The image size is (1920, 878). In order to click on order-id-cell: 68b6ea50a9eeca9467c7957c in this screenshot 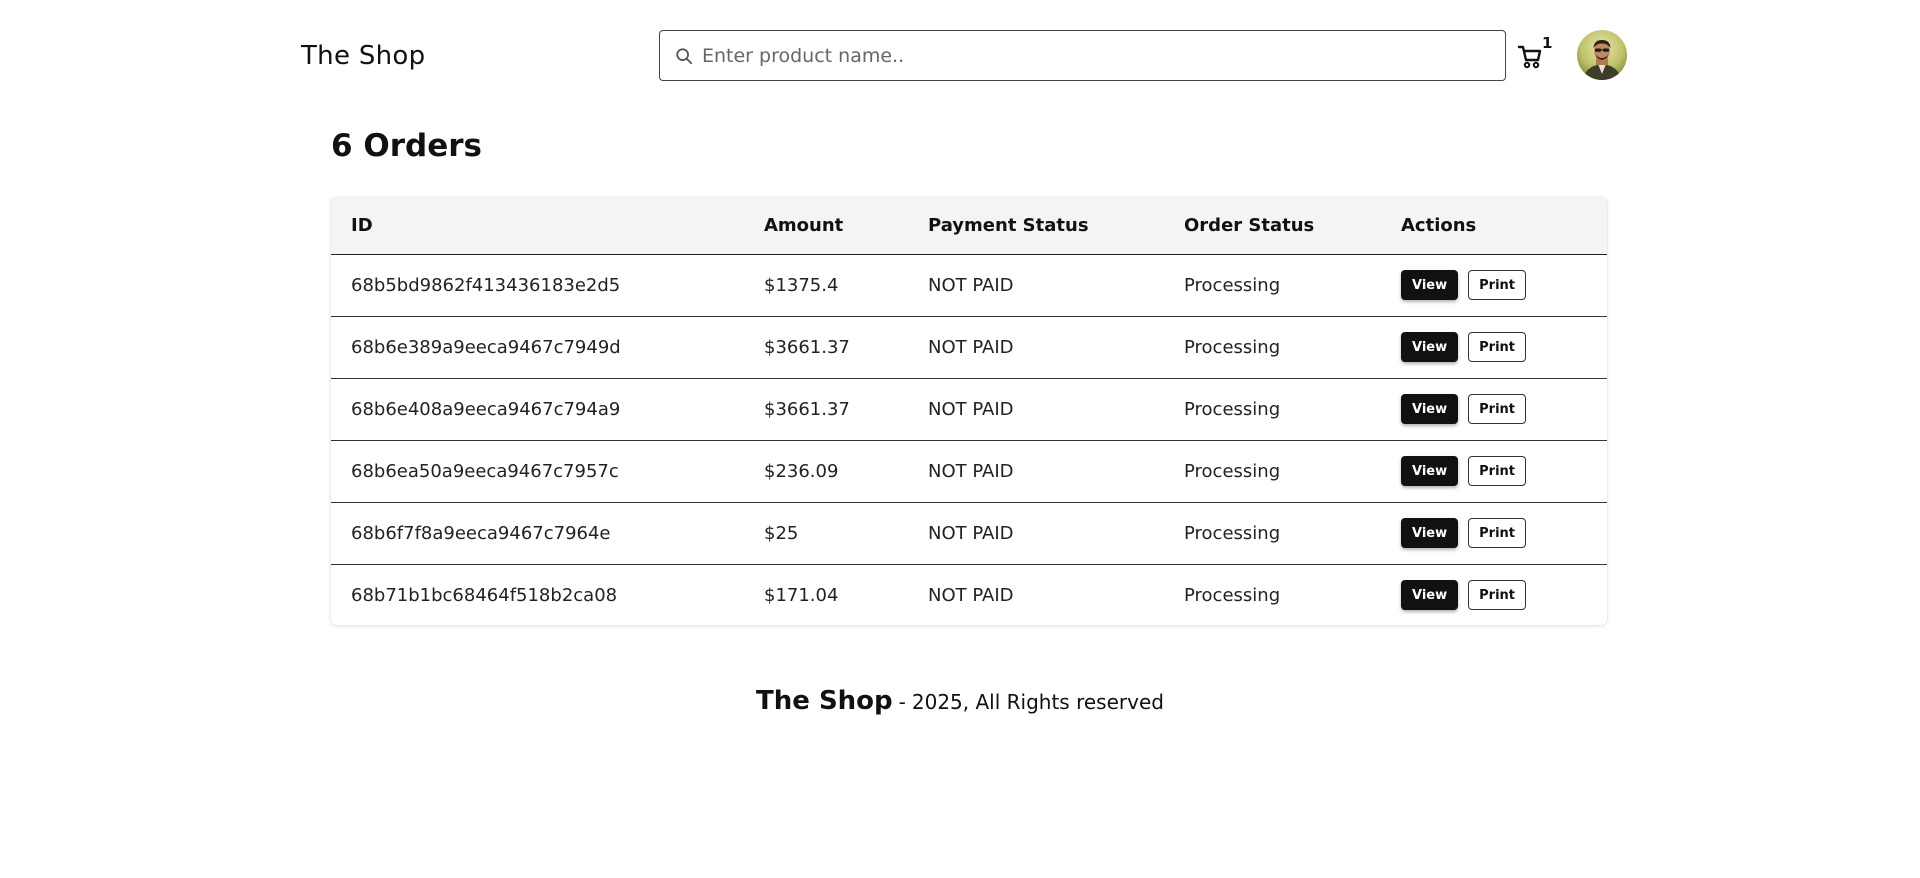, I will do `click(537, 471)`.